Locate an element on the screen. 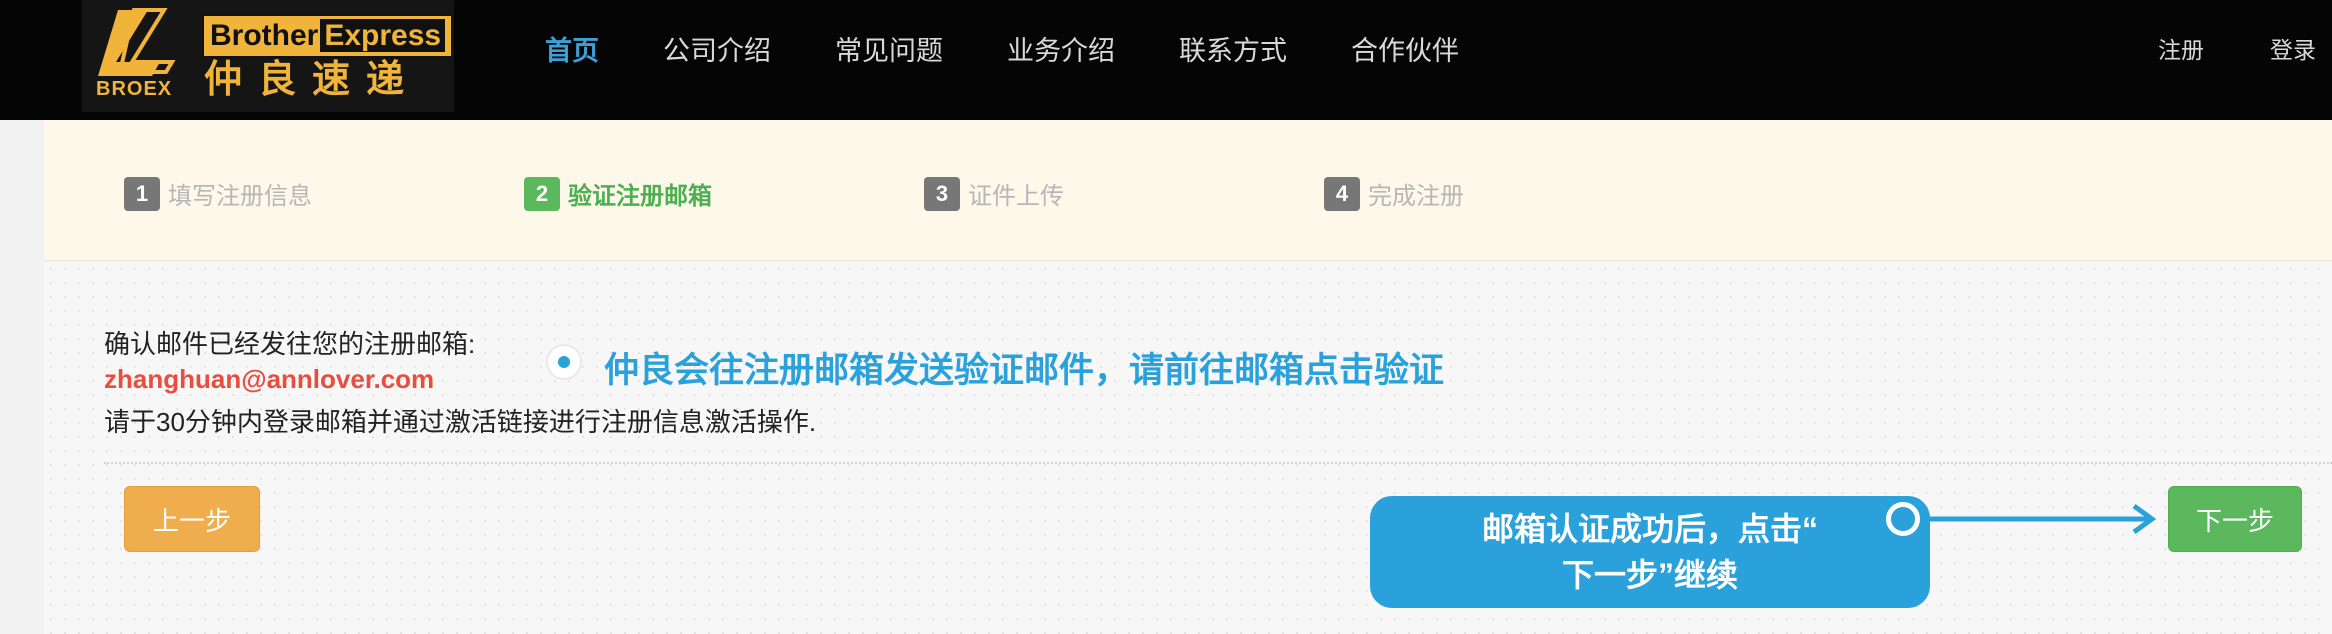 Image resolution: width=2332 pixels, height=634 pixels. step-upload-documents: 3 证件上传 is located at coordinates (994, 193).